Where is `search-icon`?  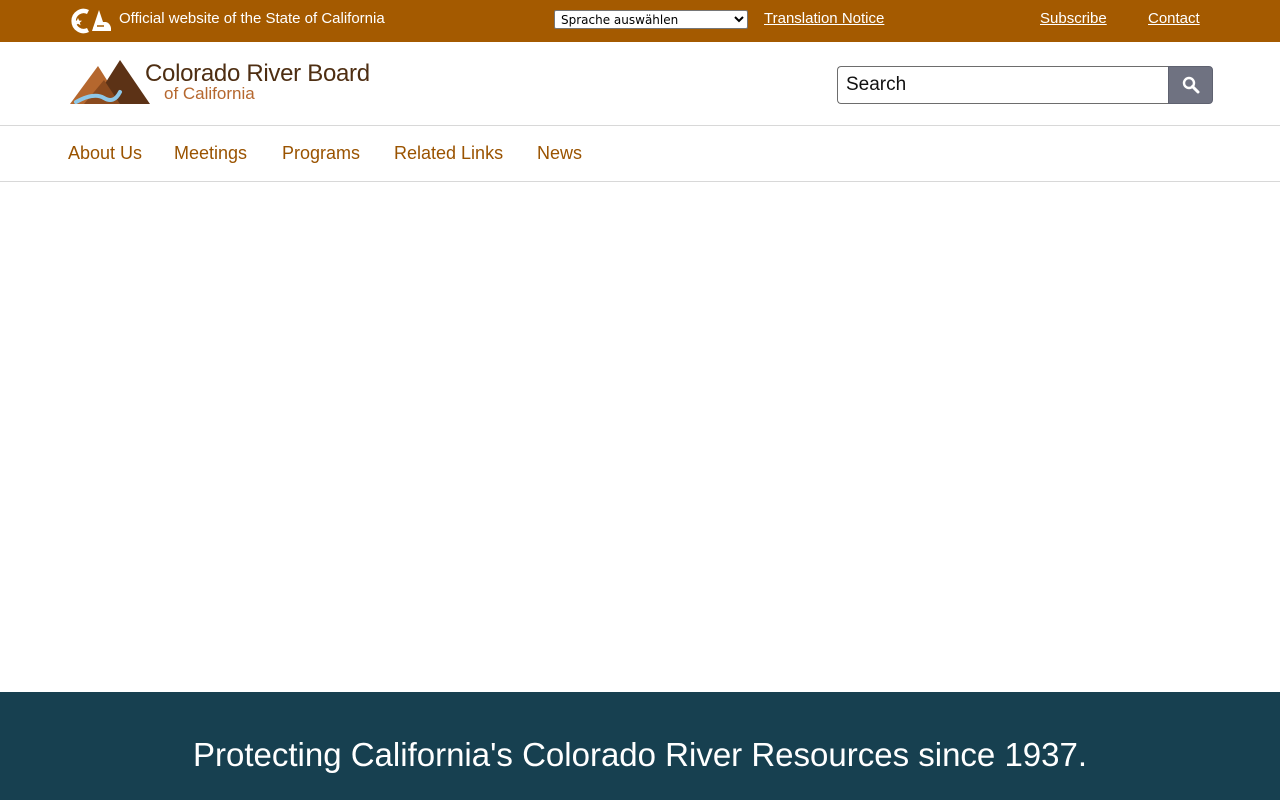 search-icon is located at coordinates (1190, 85).